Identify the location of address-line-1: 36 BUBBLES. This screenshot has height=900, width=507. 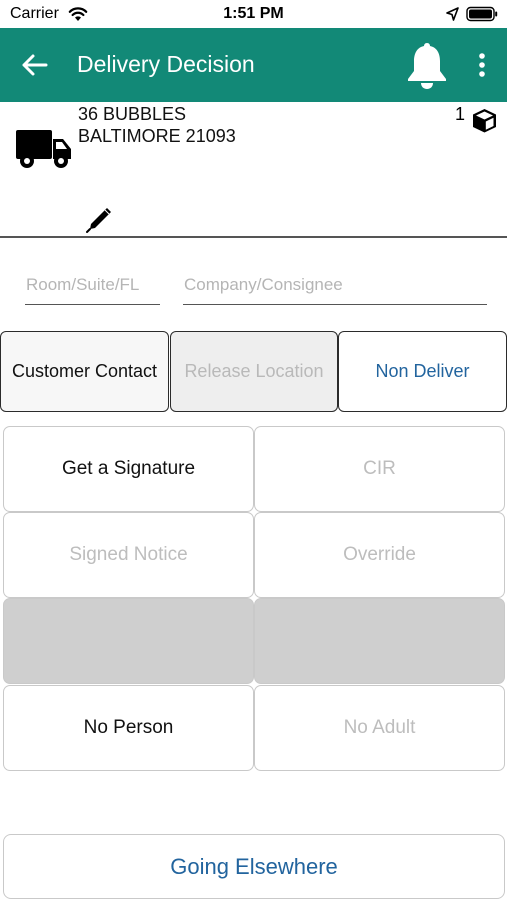
(132, 114).